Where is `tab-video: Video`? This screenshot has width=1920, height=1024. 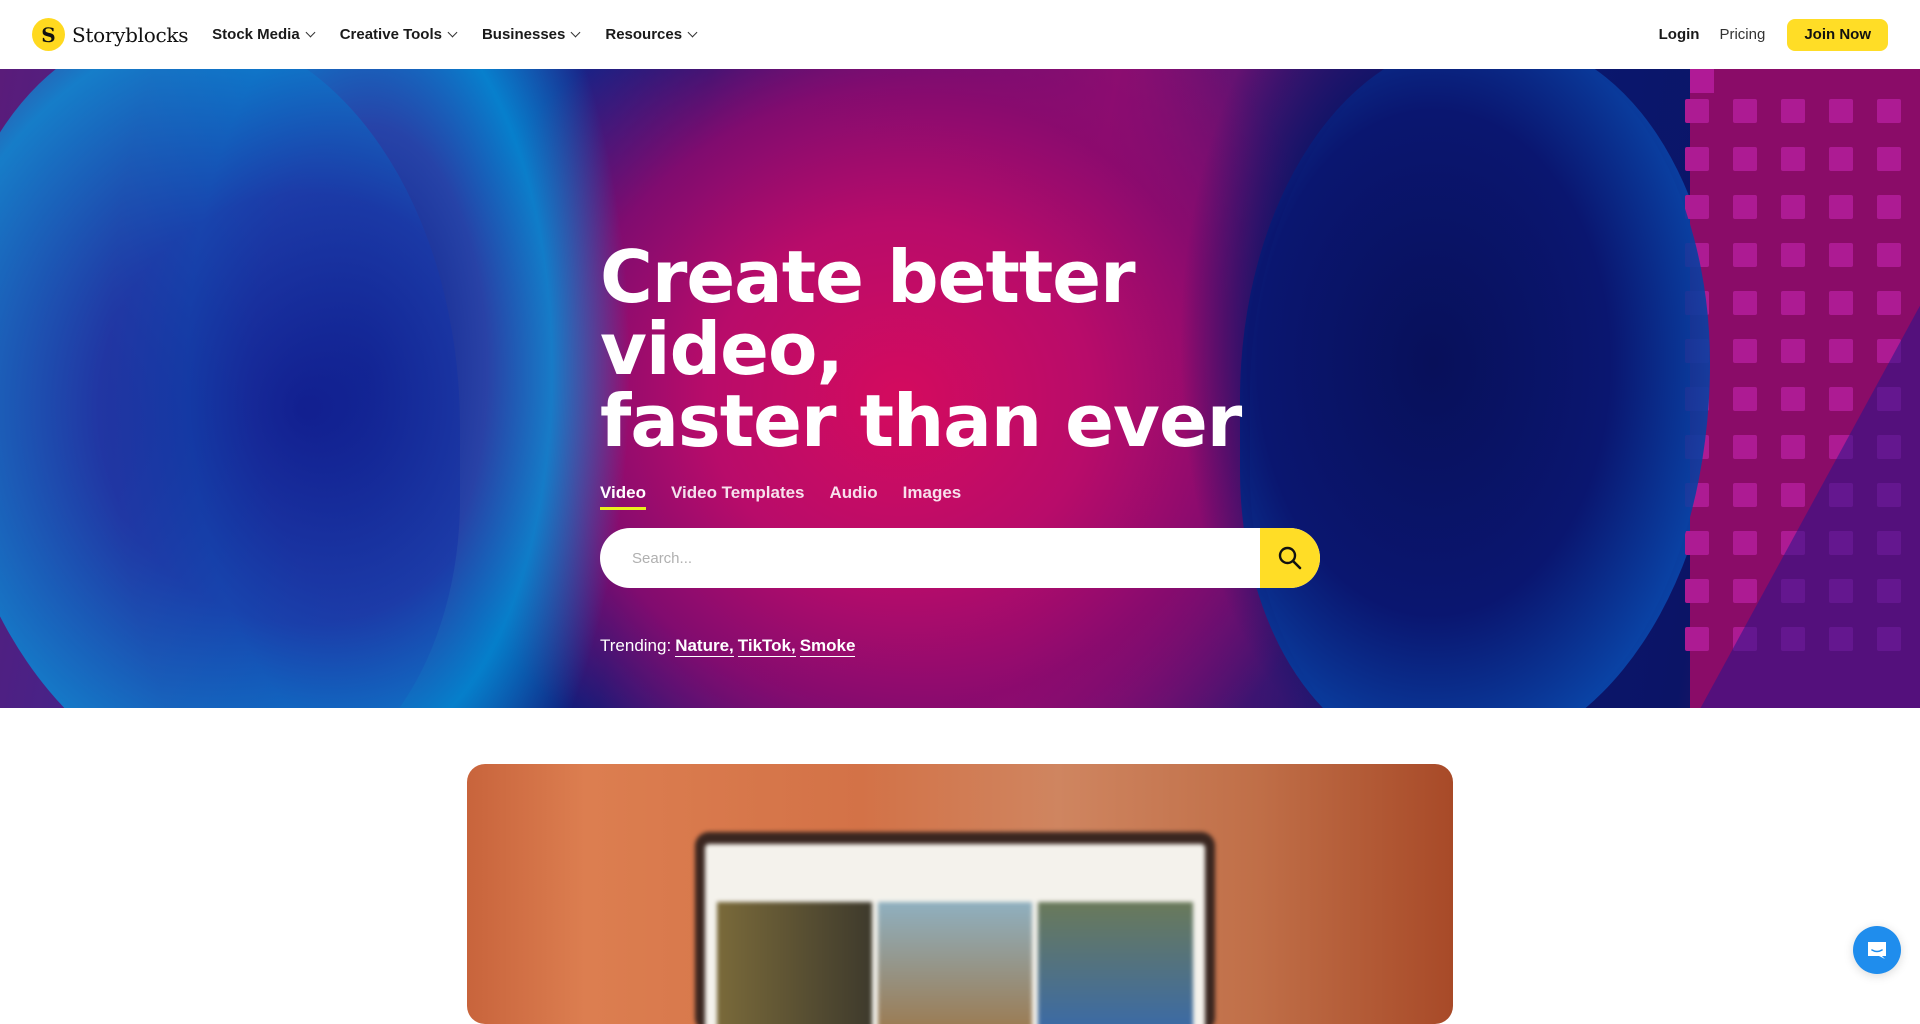
tab-video: Video is located at coordinates (623, 496).